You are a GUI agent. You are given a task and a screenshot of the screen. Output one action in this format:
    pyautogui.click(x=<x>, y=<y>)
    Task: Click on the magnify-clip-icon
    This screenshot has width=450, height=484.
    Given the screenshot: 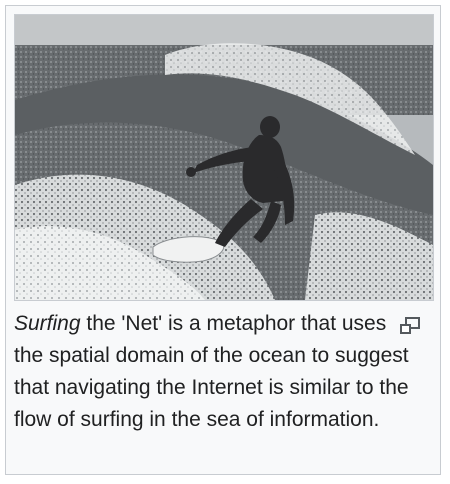 What is the action you would take?
    pyautogui.click(x=410, y=324)
    